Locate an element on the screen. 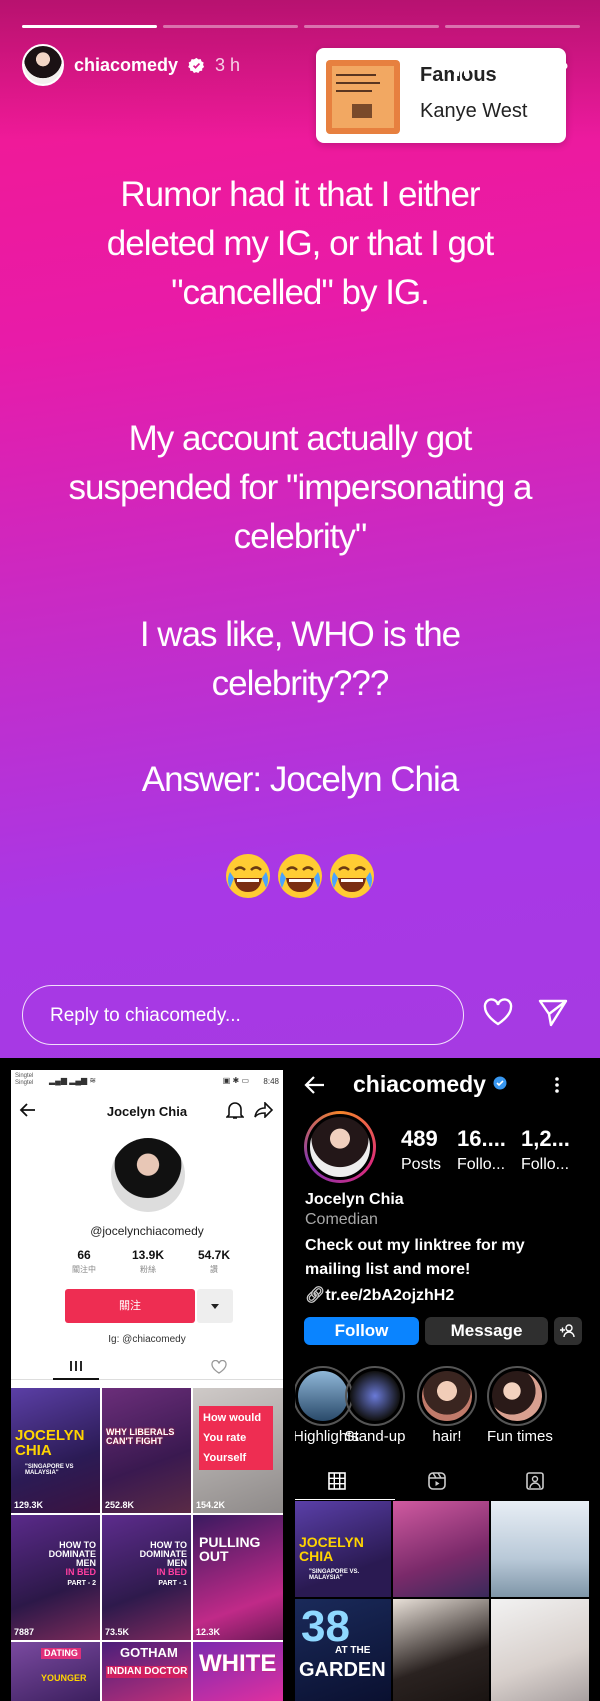 The image size is (600, 1701). send-icon is located at coordinates (553, 1012).